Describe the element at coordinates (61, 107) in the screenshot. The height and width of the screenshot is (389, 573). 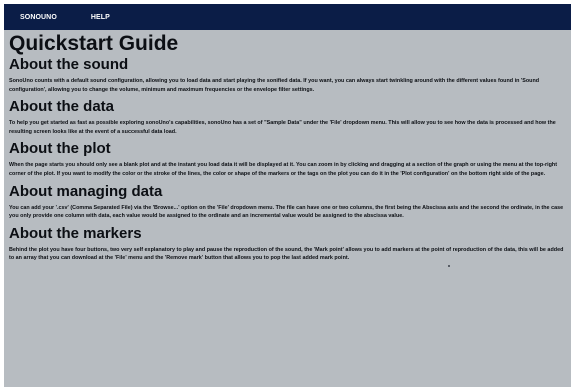
I see `section-title-data: About the data` at that location.